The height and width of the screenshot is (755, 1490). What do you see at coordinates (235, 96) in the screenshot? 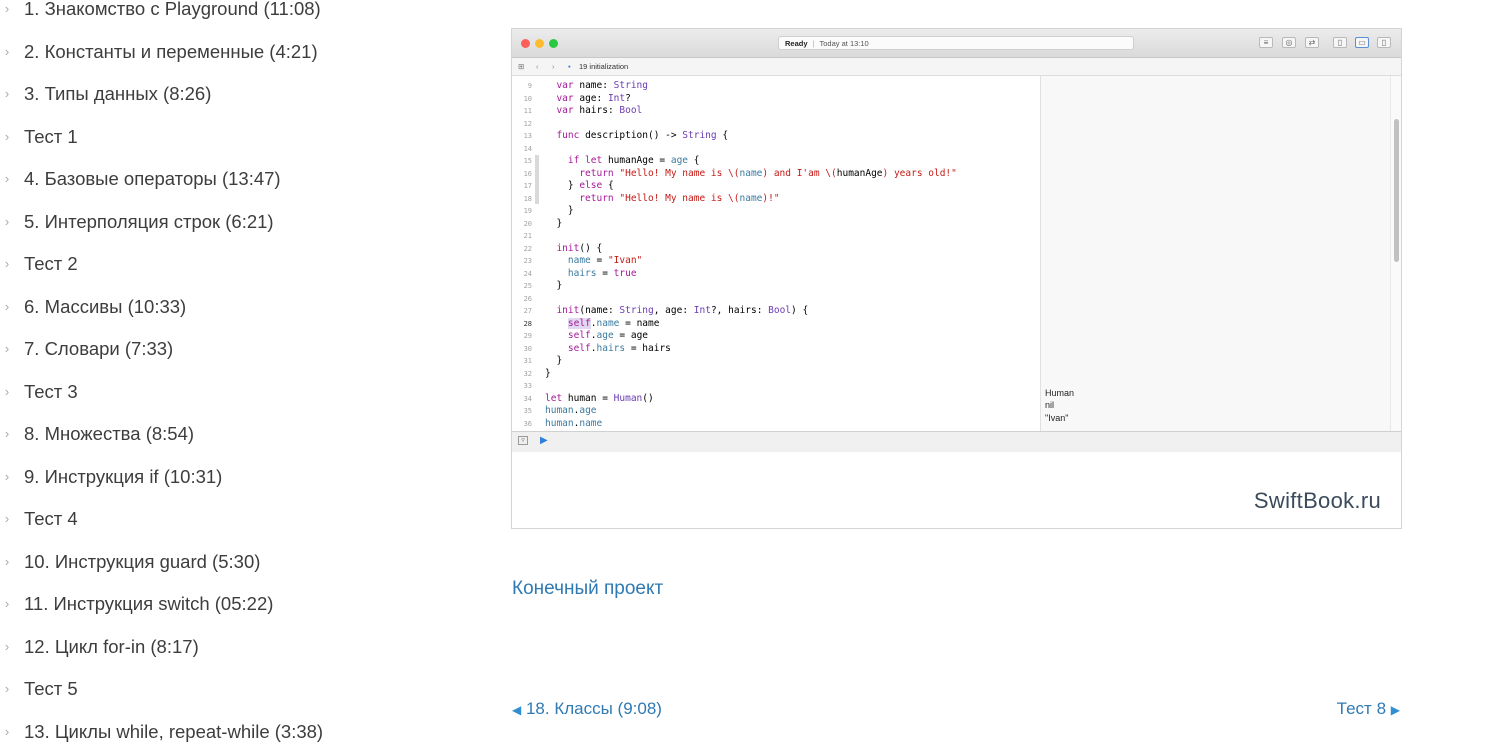
I see `lesson-item: › 3. Типы данных (8:26)` at bounding box center [235, 96].